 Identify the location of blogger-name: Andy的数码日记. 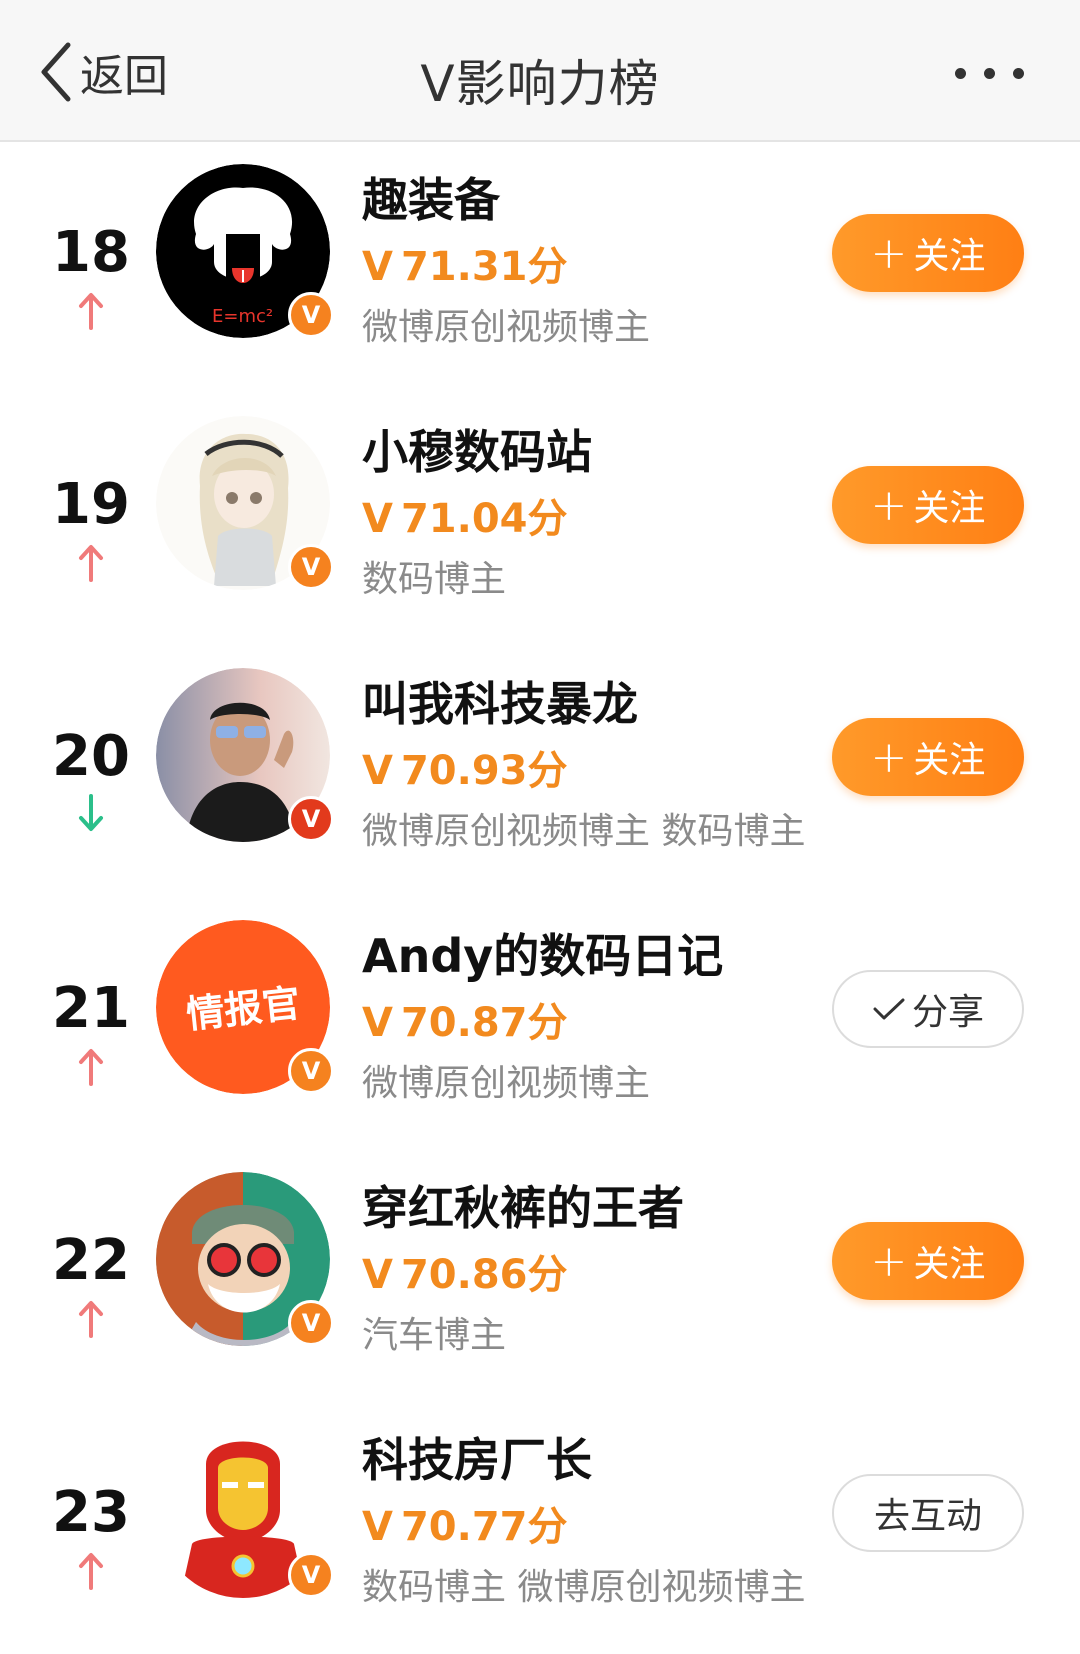
(542, 953).